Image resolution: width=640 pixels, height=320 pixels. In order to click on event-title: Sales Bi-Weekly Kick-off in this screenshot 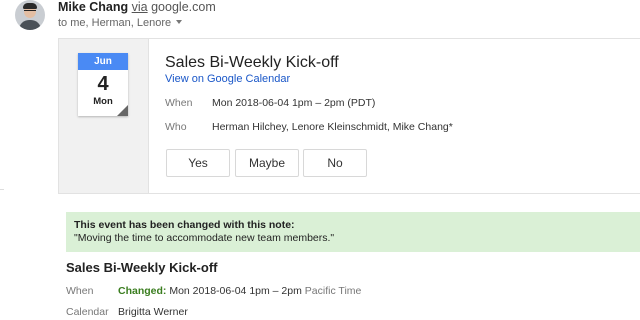, I will do `click(252, 62)`.